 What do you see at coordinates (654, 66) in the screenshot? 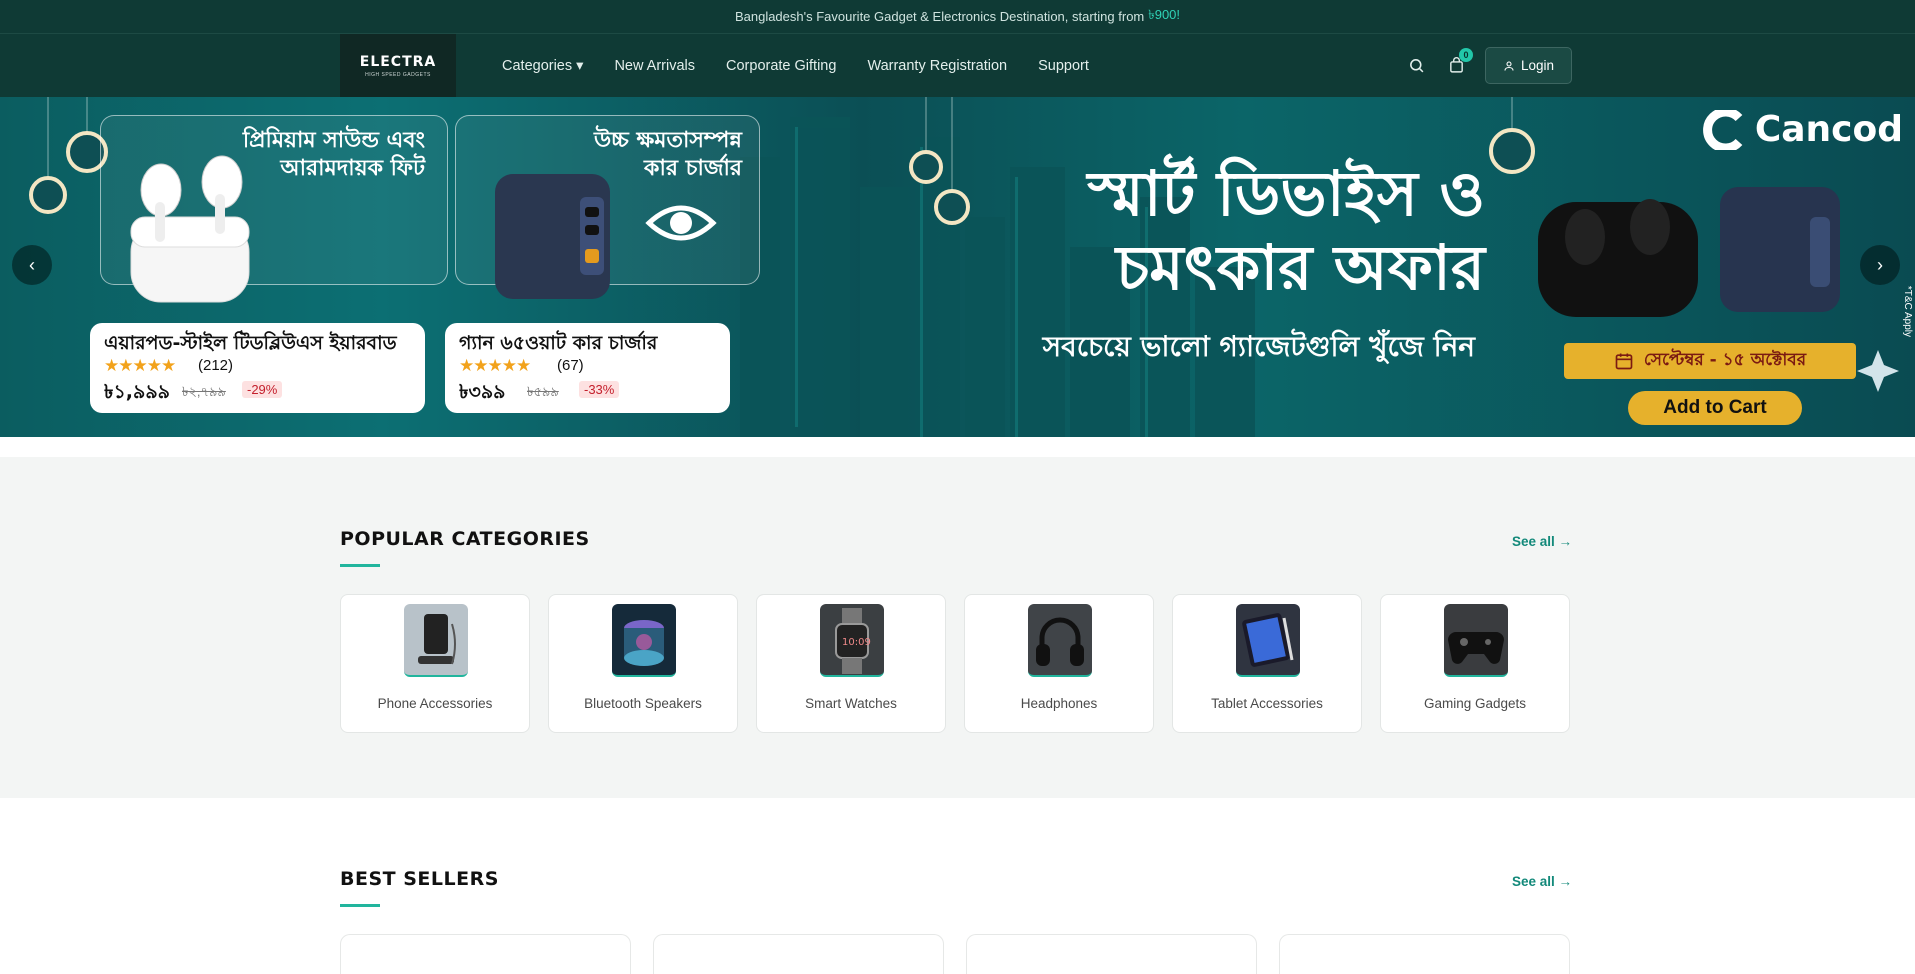
I see `nav-item-new-arrivals: New Arrivals` at bounding box center [654, 66].